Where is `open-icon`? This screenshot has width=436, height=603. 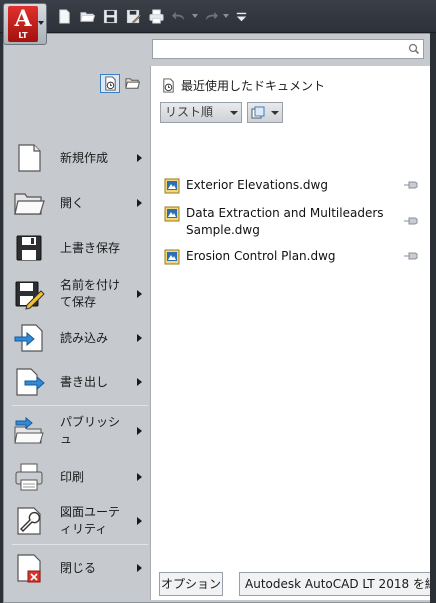
open-icon is located at coordinates (87, 16).